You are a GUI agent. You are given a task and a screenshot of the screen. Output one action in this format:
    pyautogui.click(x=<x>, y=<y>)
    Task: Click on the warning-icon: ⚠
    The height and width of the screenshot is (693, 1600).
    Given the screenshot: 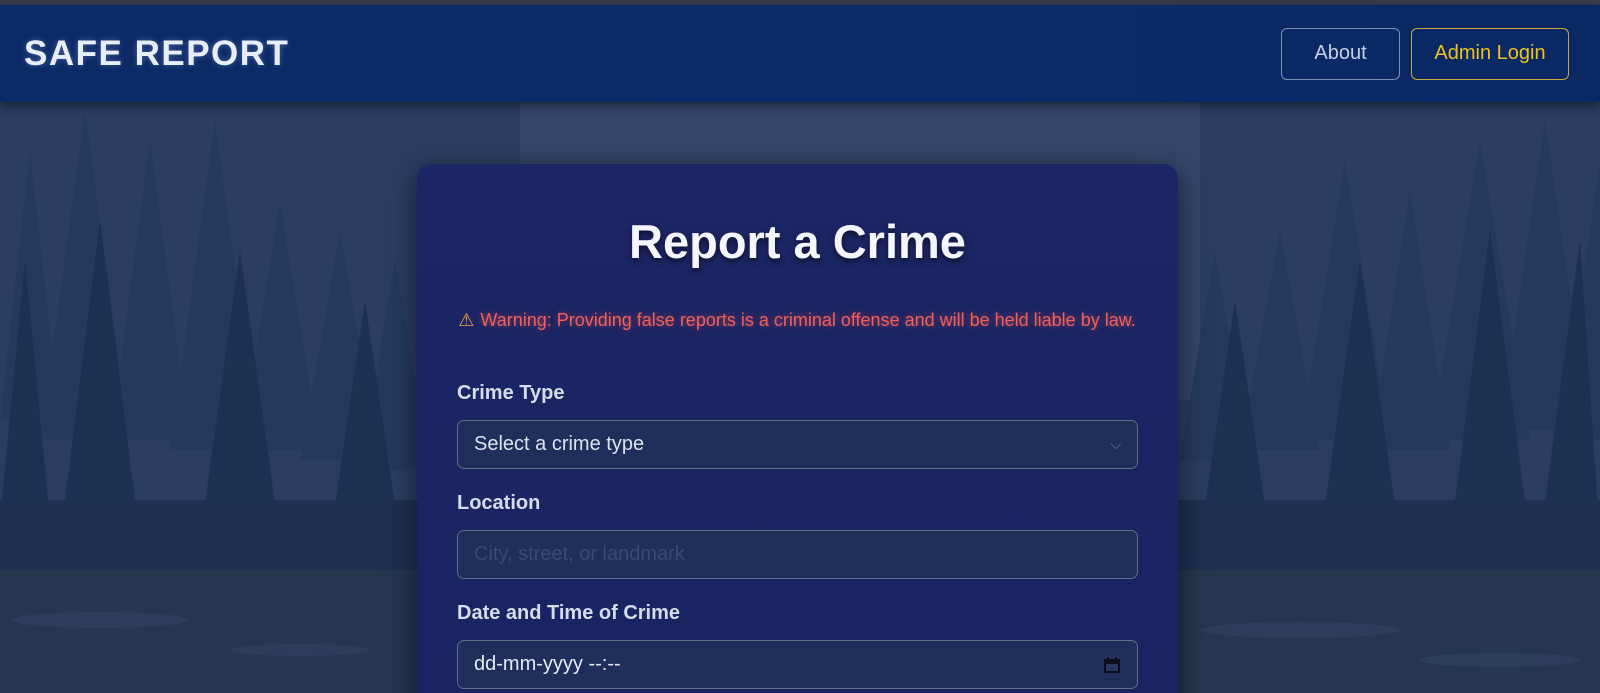 What is the action you would take?
    pyautogui.click(x=466, y=320)
    